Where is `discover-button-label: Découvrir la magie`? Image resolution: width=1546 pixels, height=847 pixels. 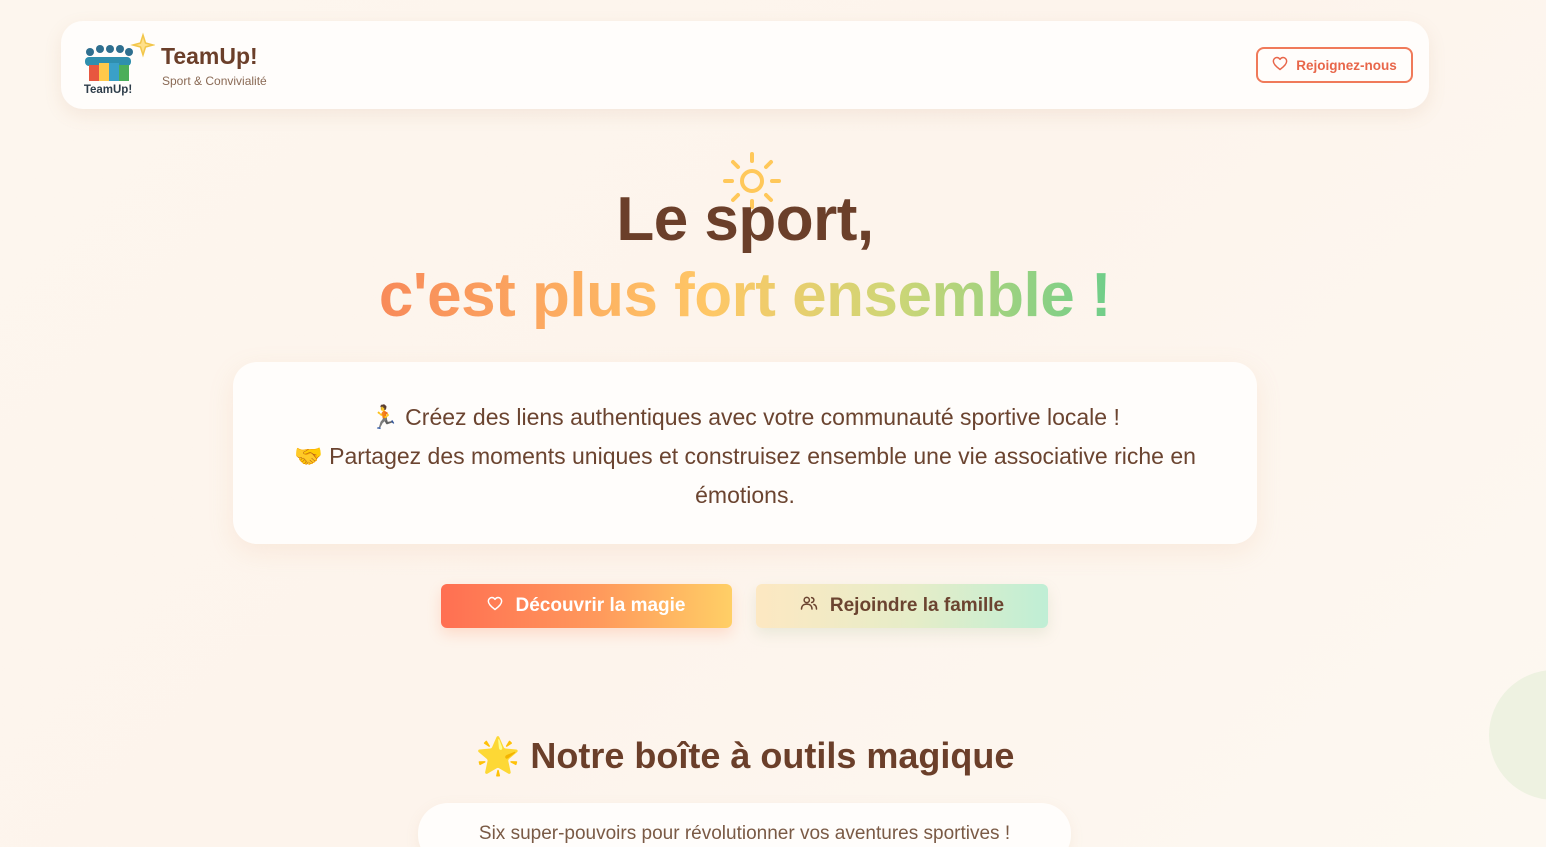 discover-button-label: Découvrir la magie is located at coordinates (600, 605).